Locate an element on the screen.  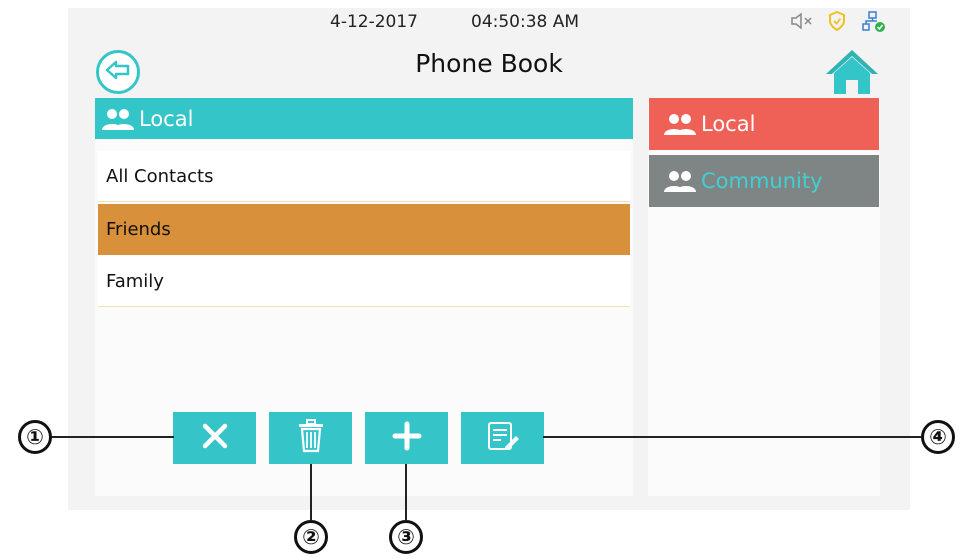
list-item-label: All Contacts is located at coordinates (160, 176).